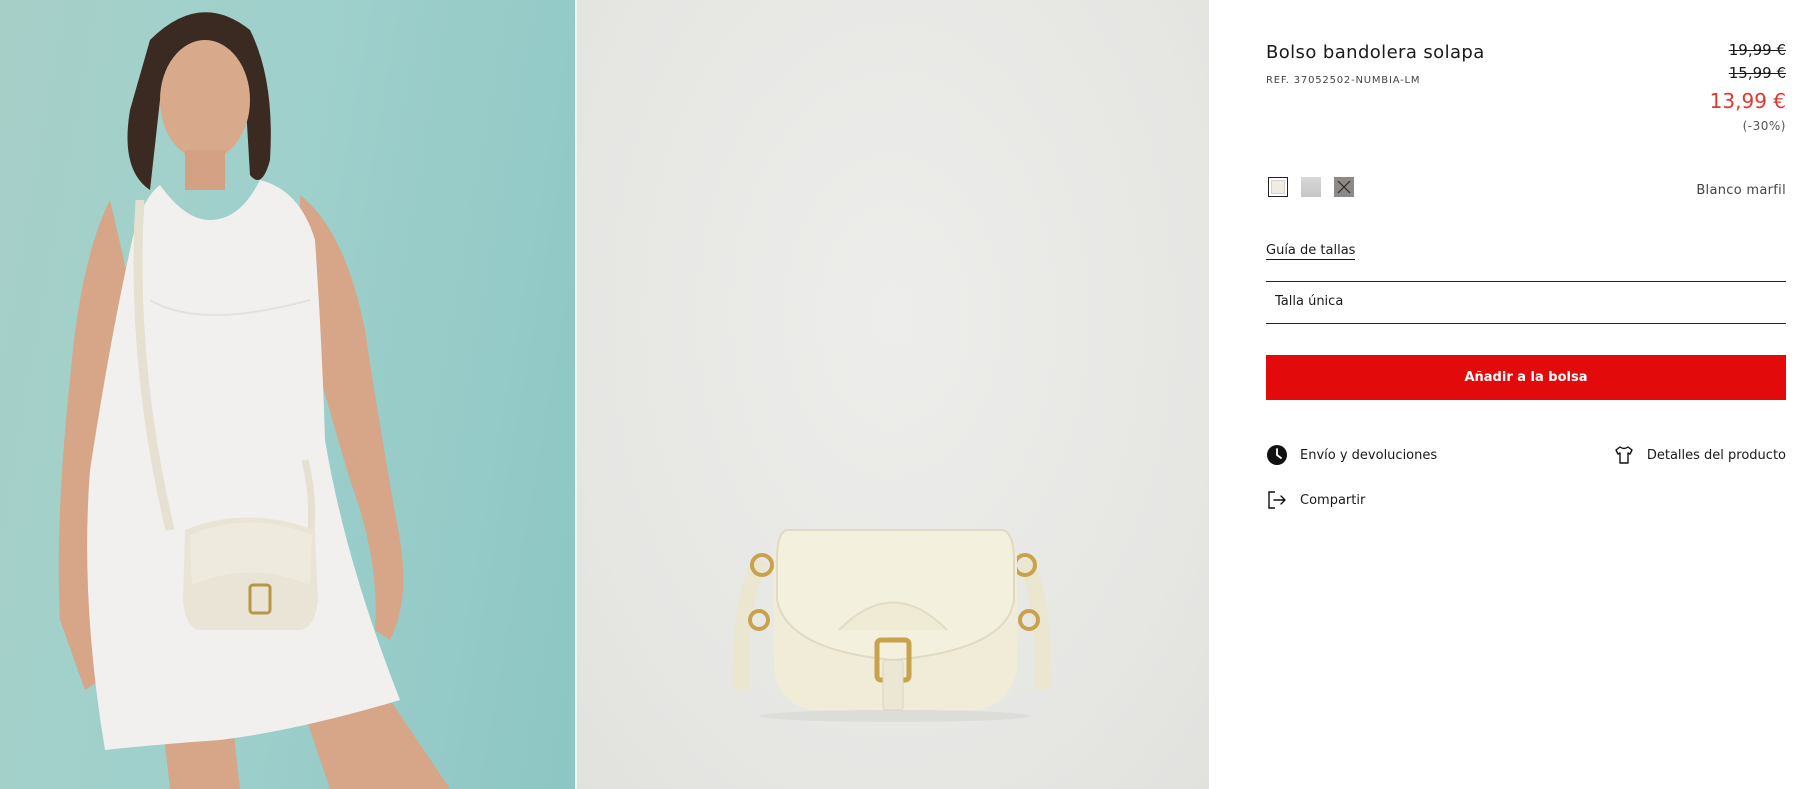 Image resolution: width=1806 pixels, height=789 pixels. What do you see at coordinates (1624, 455) in the screenshot?
I see `tshirt-icon` at bounding box center [1624, 455].